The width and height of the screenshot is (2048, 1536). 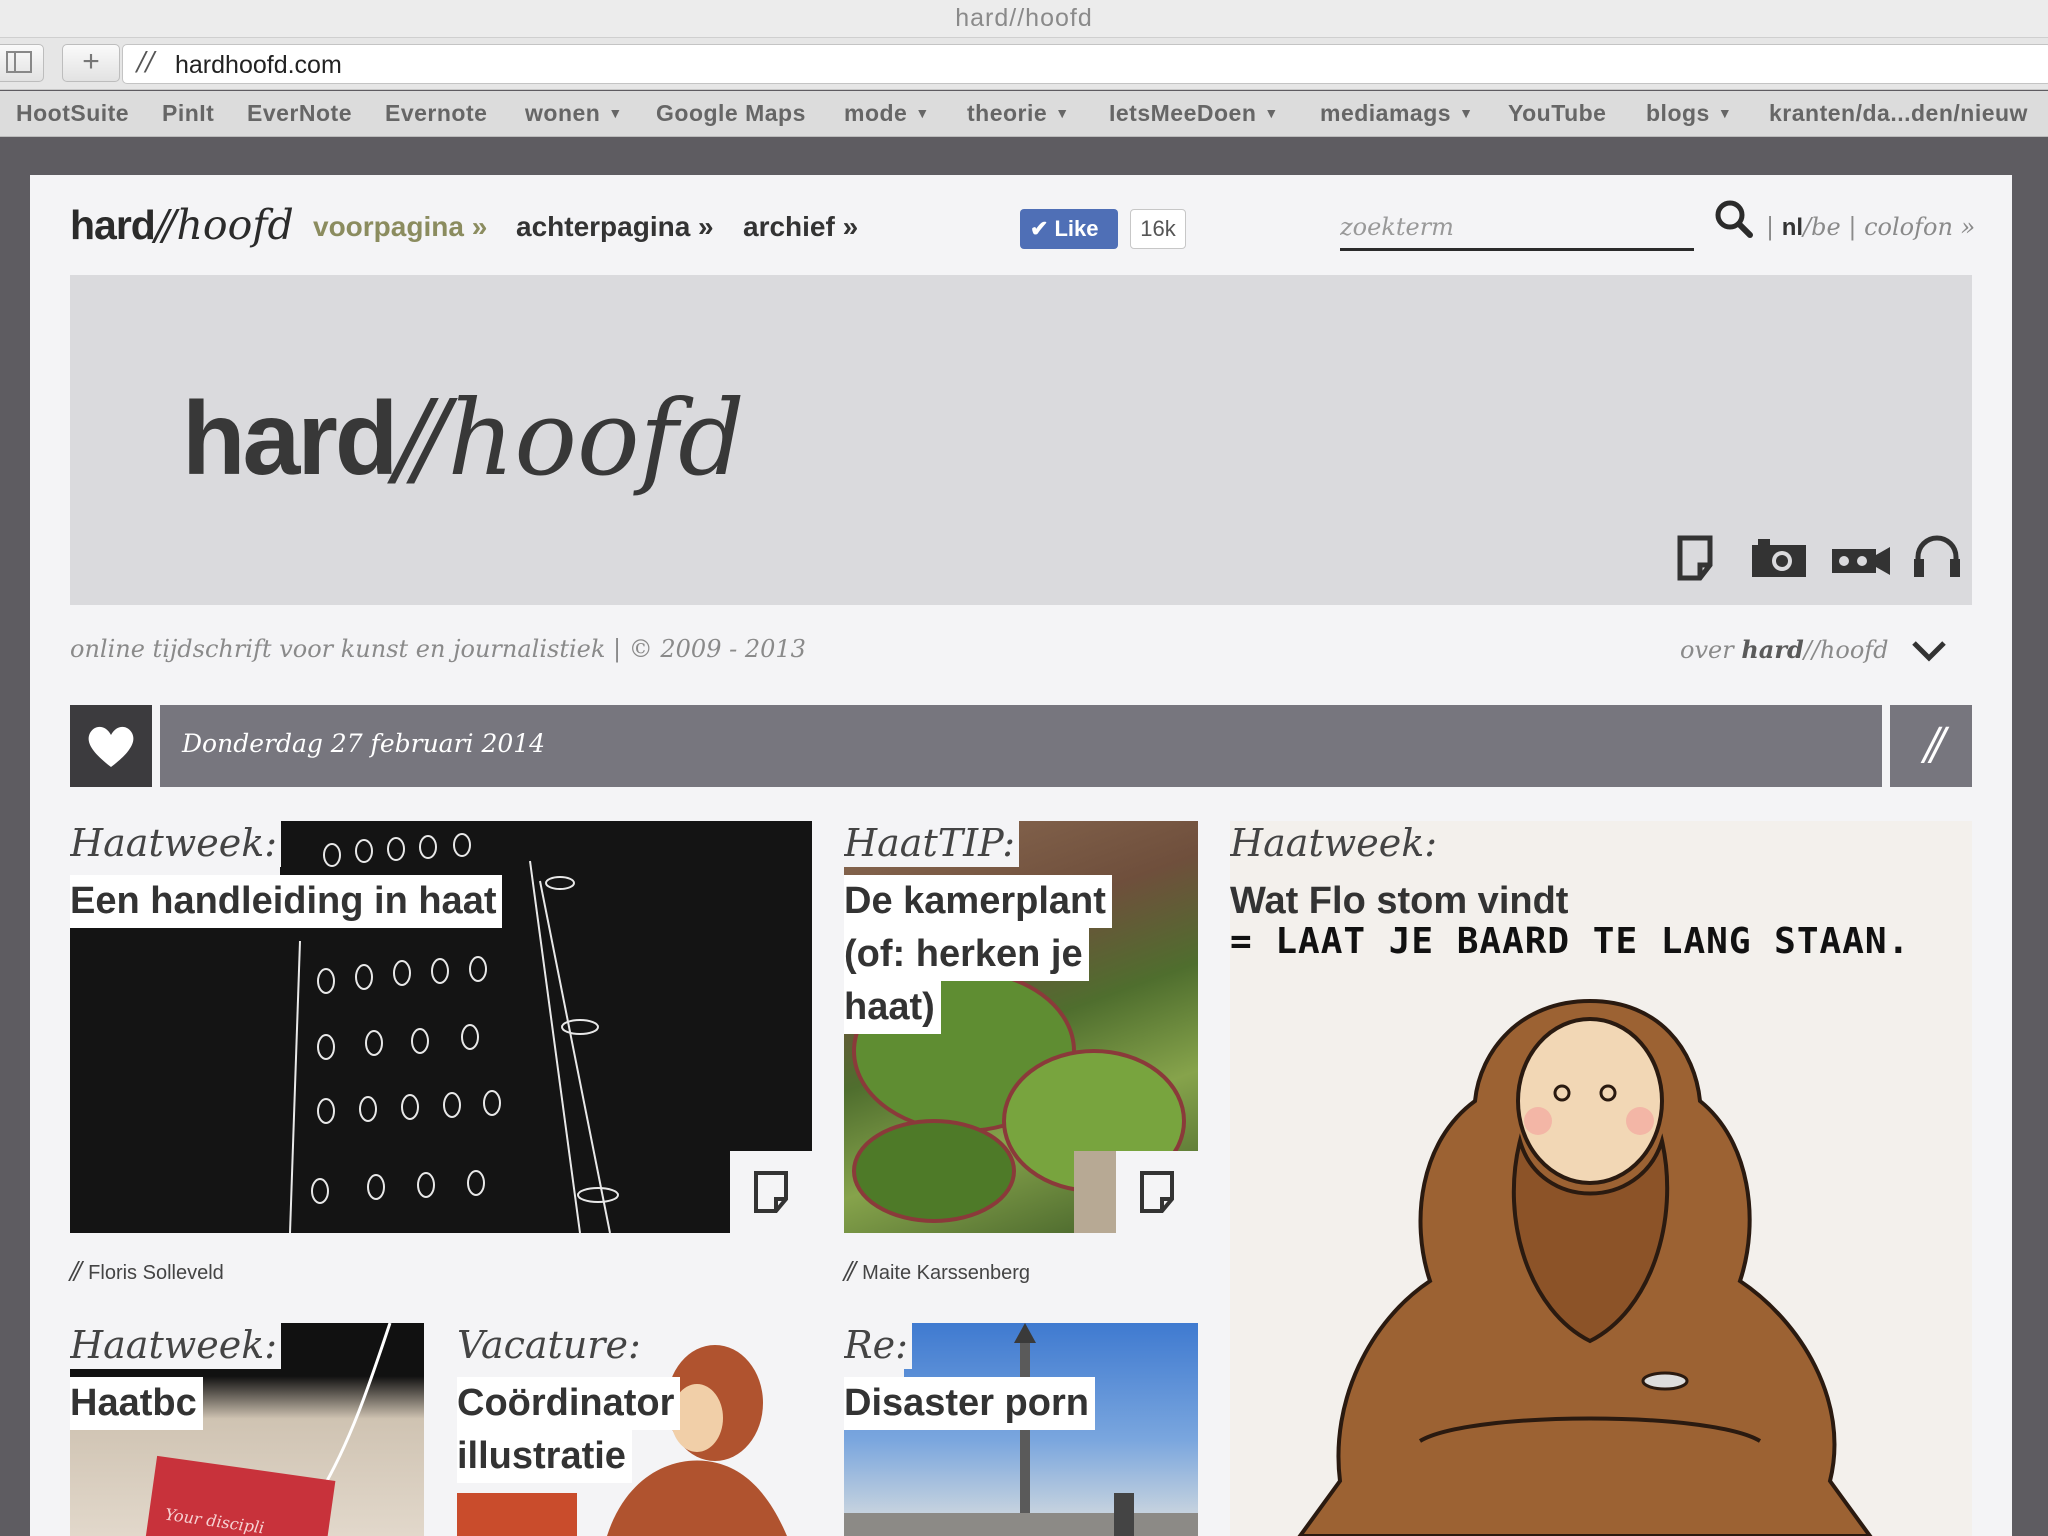 I want to click on article-title: Een handleiding in haat, so click(x=286, y=901).